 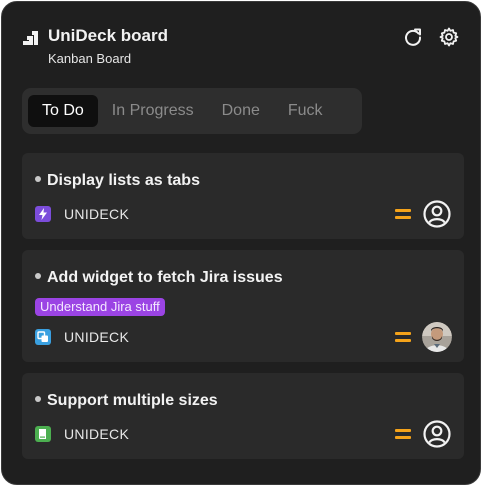 What do you see at coordinates (30, 38) in the screenshot?
I see `stairs-logo-icon` at bounding box center [30, 38].